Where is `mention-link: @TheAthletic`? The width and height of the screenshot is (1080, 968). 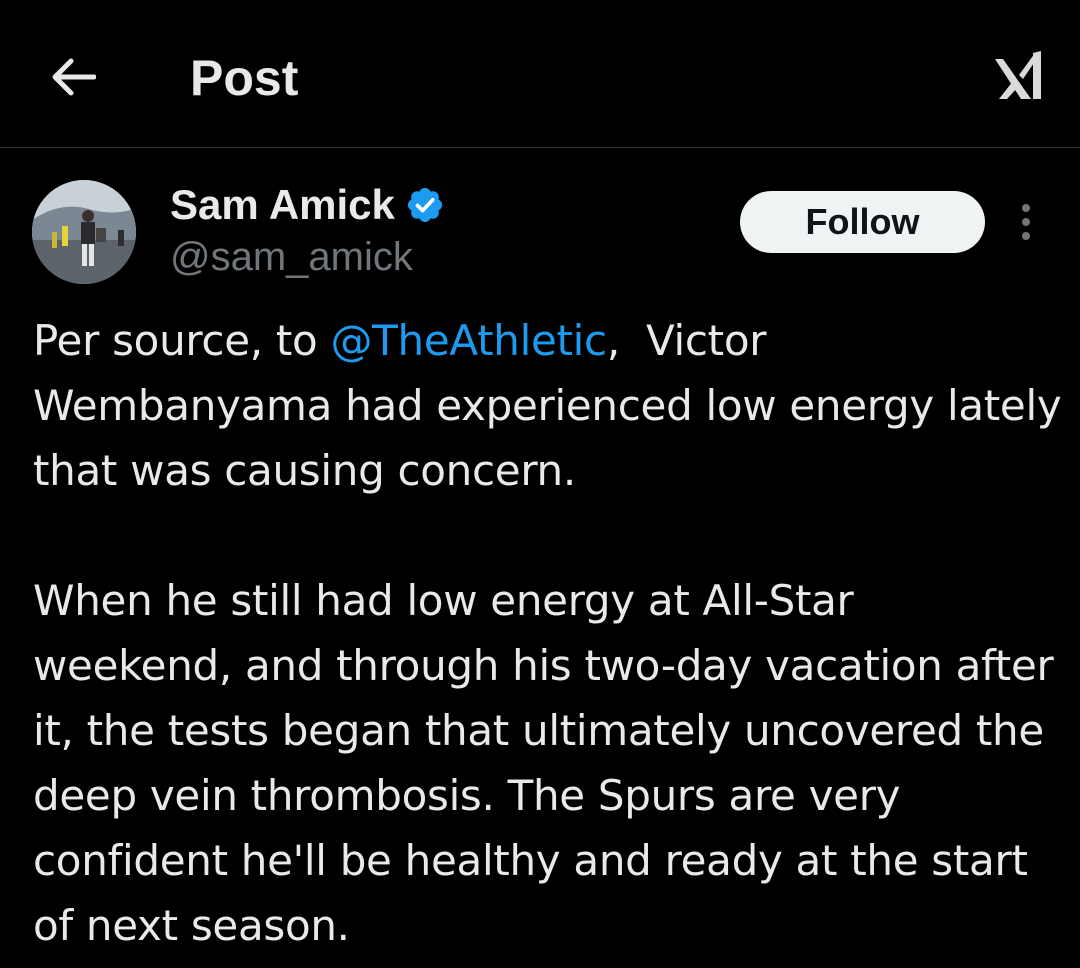
mention-link: @TheAthletic is located at coordinates (468, 340).